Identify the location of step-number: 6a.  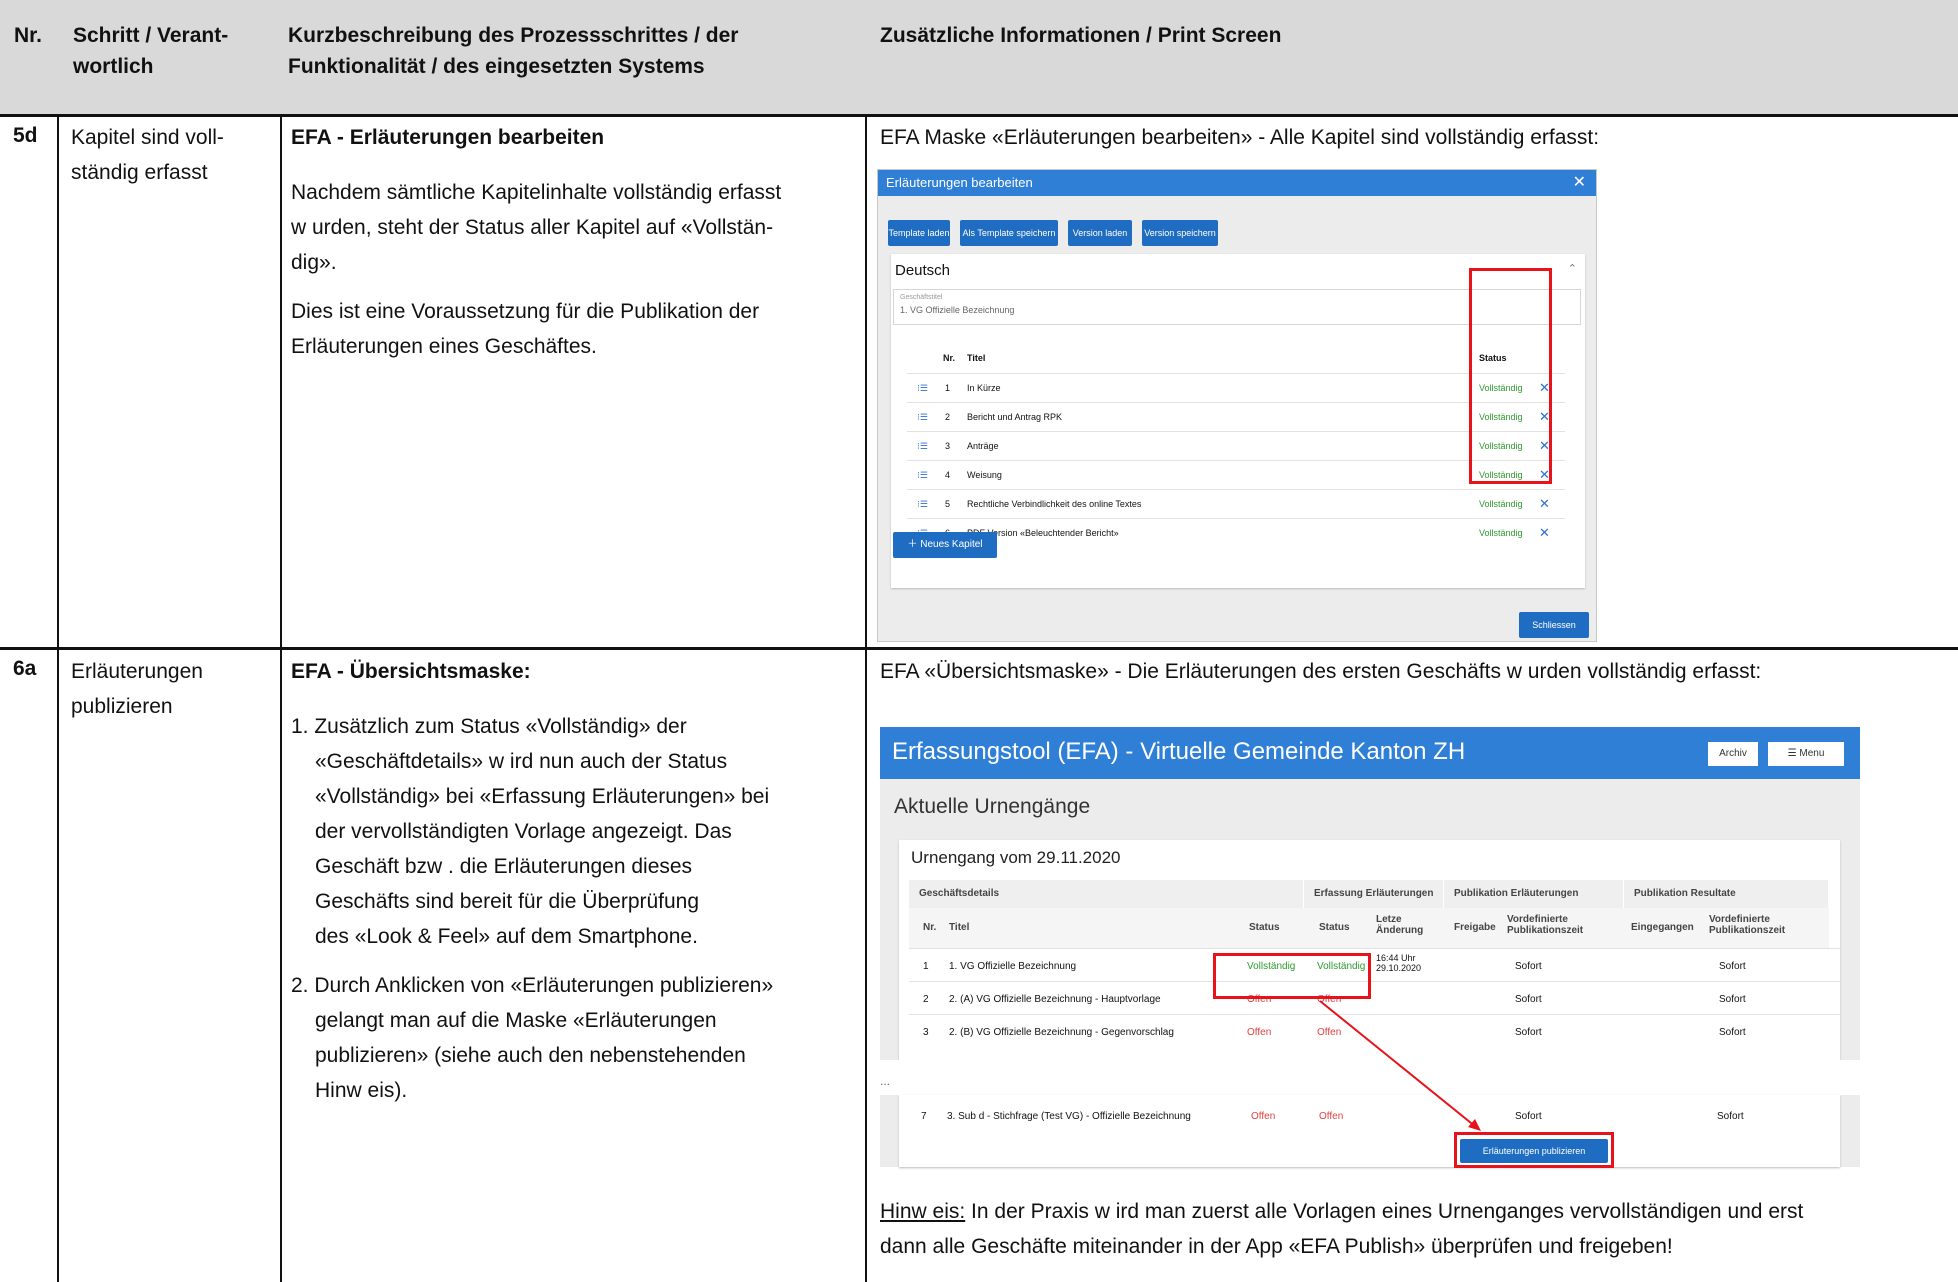
(25, 668).